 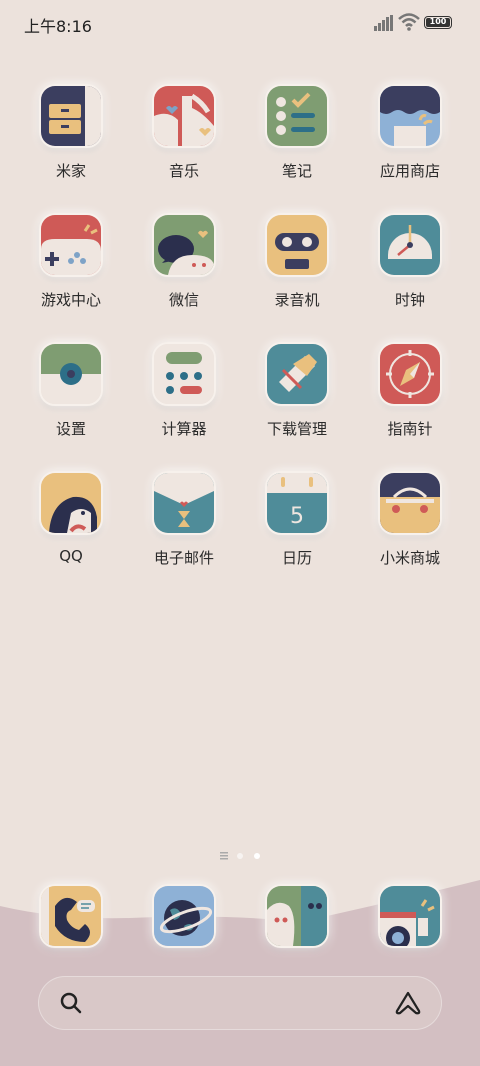 What do you see at coordinates (297, 300) in the screenshot?
I see `app-label: 录音机` at bounding box center [297, 300].